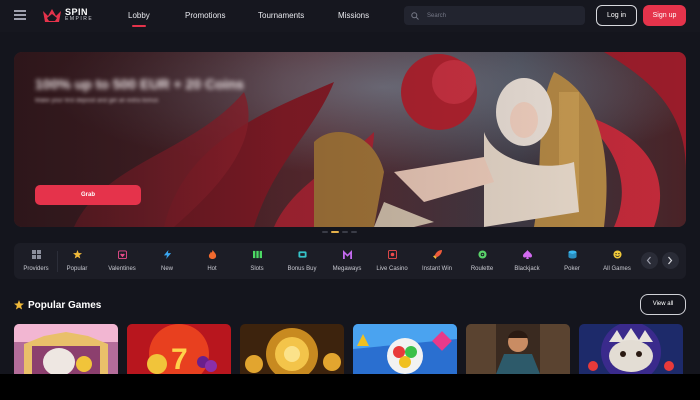  I want to click on smiley-icon, so click(617, 254).